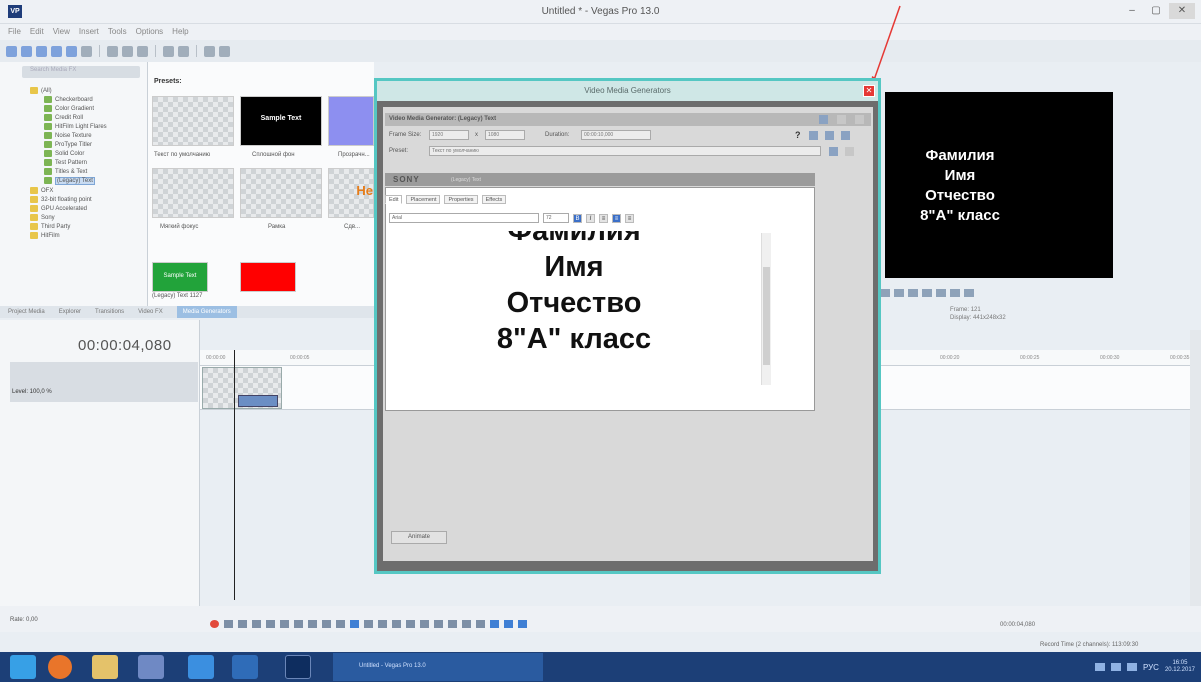 Image resolution: width=1201 pixels, height=682 pixels. Describe the element at coordinates (65, 171) in the screenshot. I see `tree-item: Titles & Text` at that location.